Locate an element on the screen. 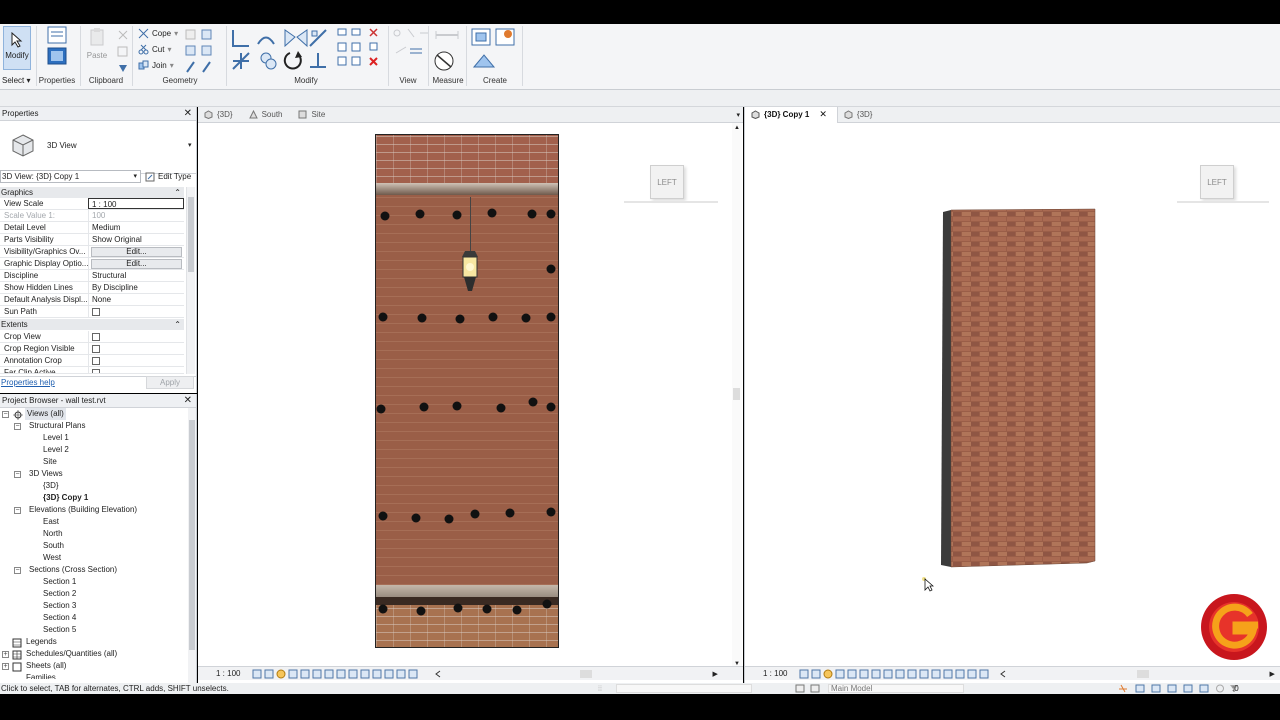  tree-west: West is located at coordinates (52, 558).